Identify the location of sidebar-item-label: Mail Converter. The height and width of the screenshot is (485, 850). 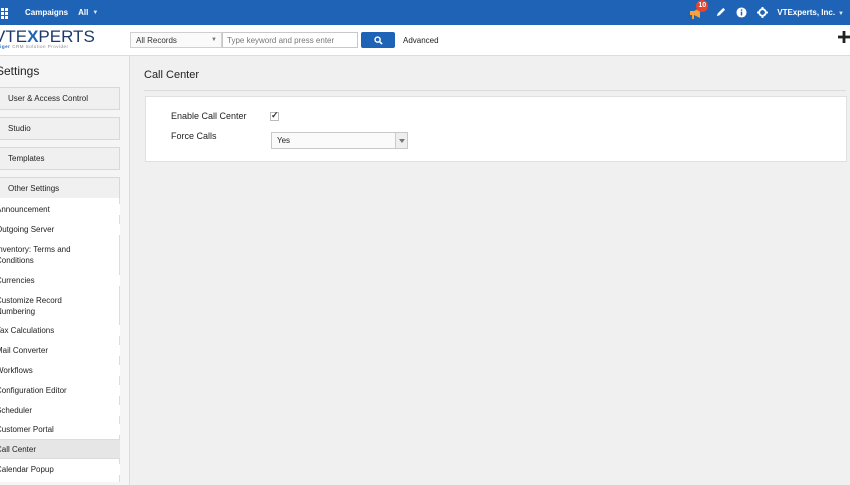
(24, 350).